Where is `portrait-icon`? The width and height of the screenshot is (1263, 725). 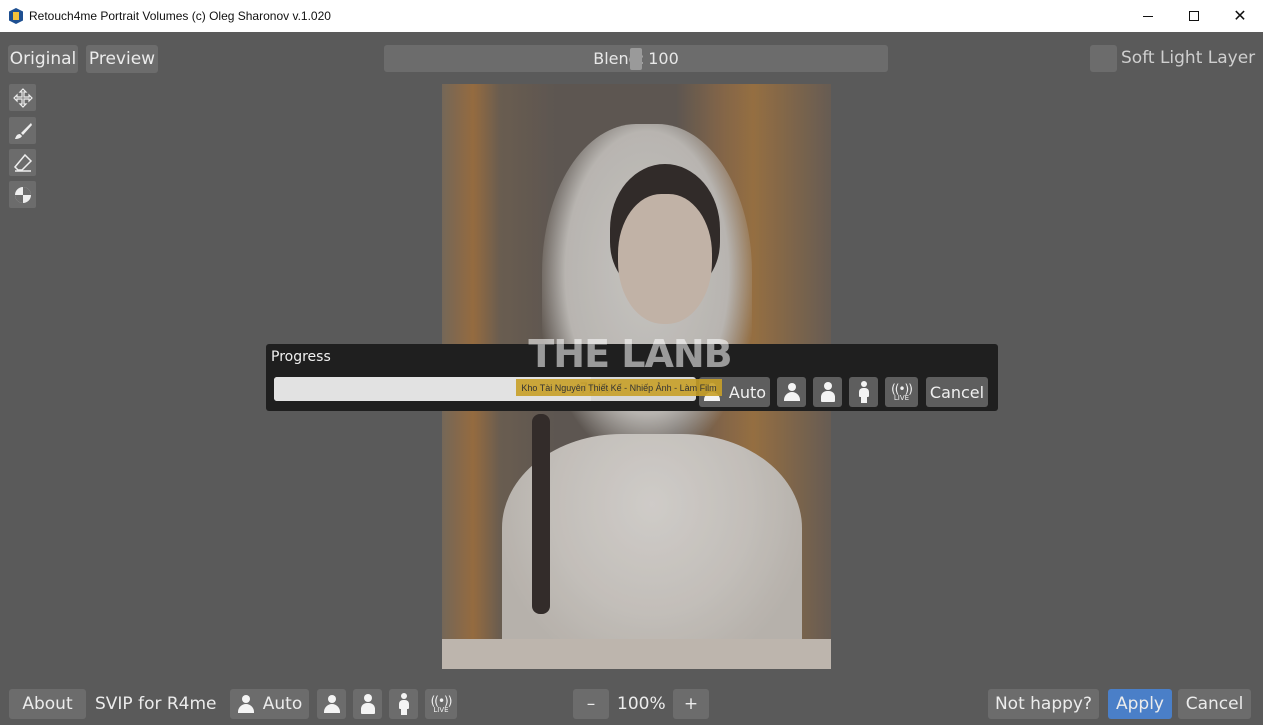
portrait-icon is located at coordinates (246, 704).